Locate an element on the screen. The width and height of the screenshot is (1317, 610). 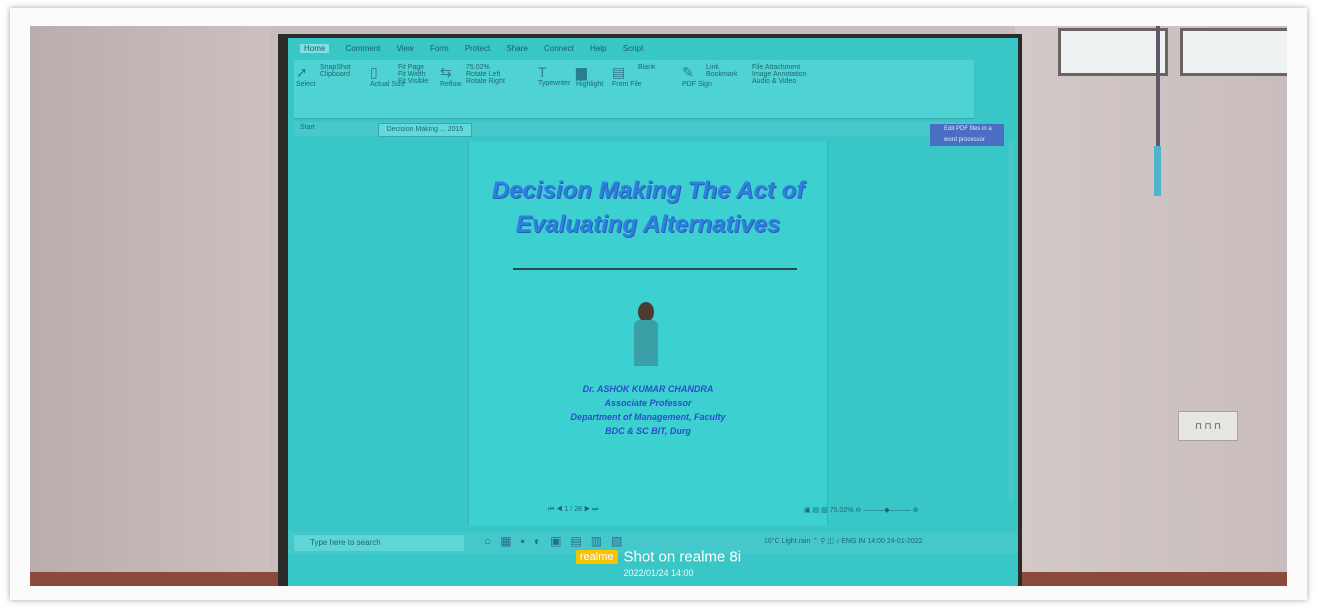
fit-page-button: Fit Page is located at coordinates (411, 67).